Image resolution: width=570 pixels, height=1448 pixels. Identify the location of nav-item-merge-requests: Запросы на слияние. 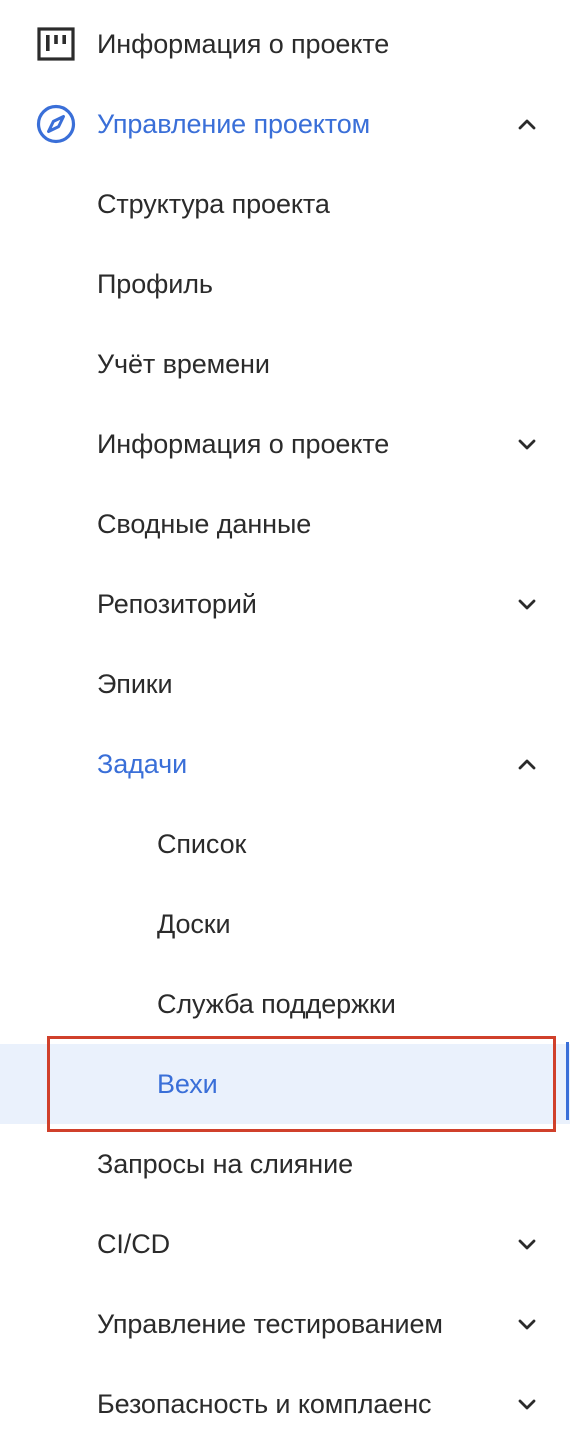
(285, 1164).